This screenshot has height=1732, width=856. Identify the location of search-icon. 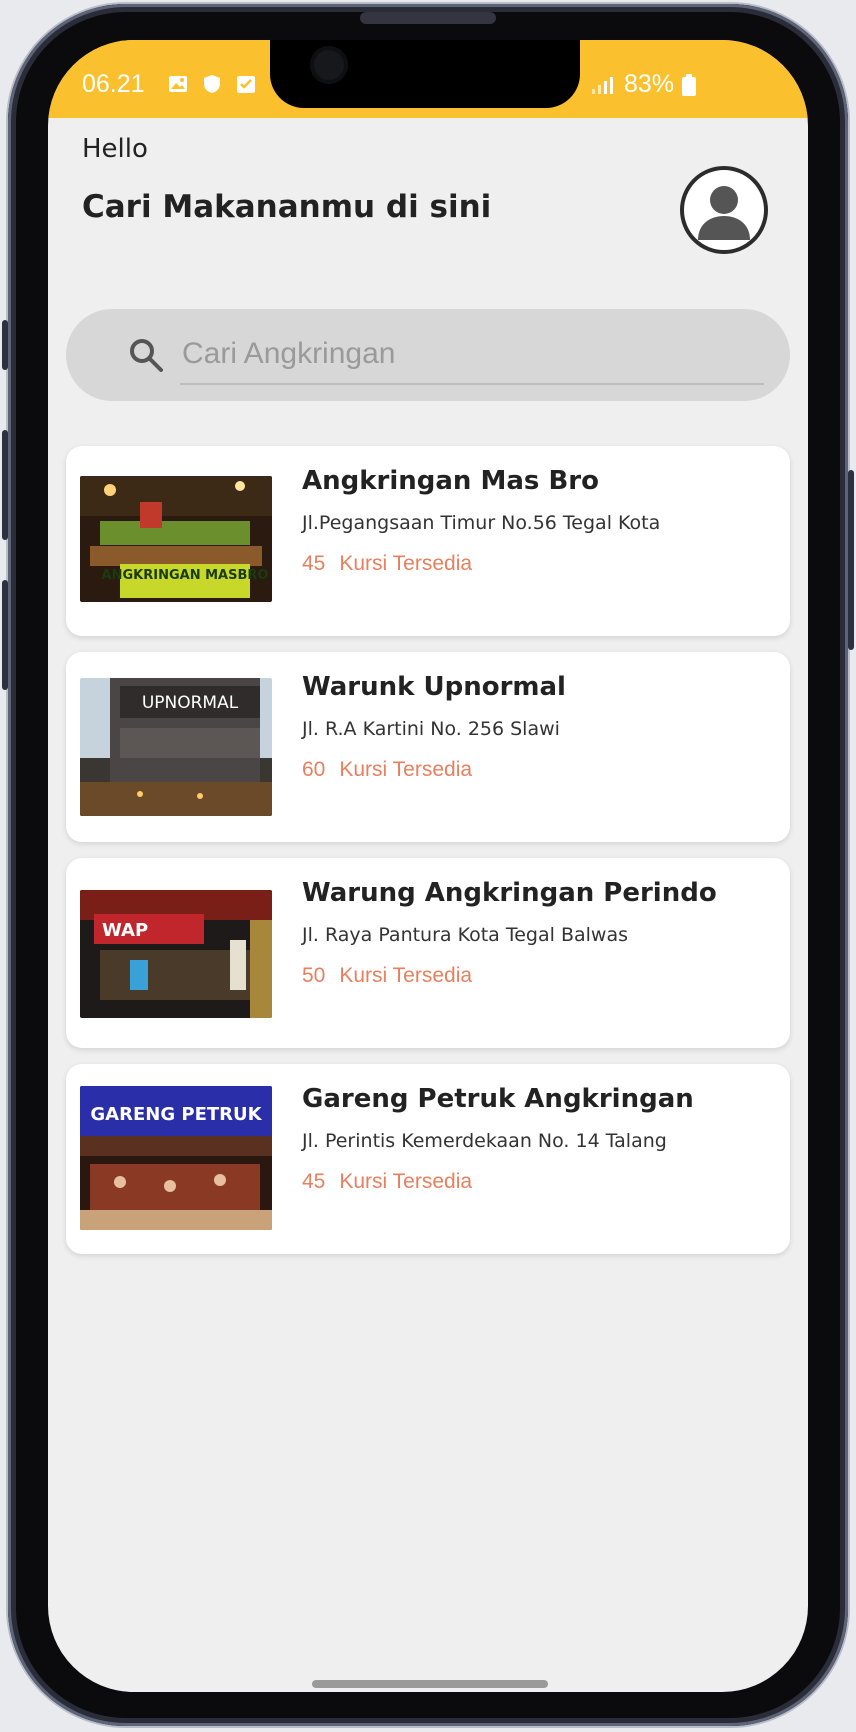
(146, 355).